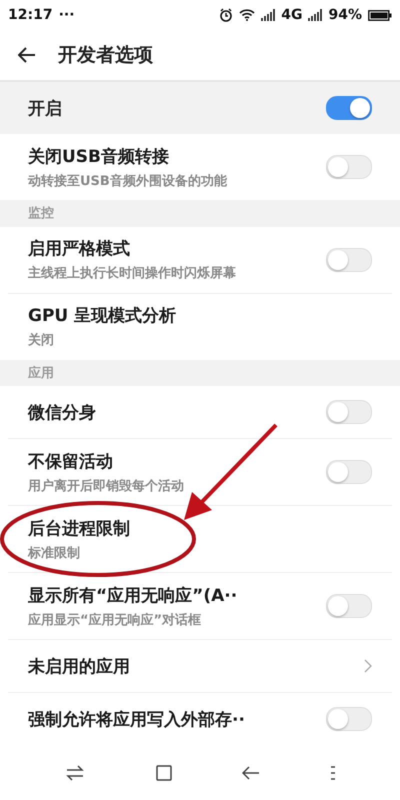 Image resolution: width=400 pixels, height=800 pixels. I want to click on setting-title: GPU 呈现模式分析, so click(103, 316).